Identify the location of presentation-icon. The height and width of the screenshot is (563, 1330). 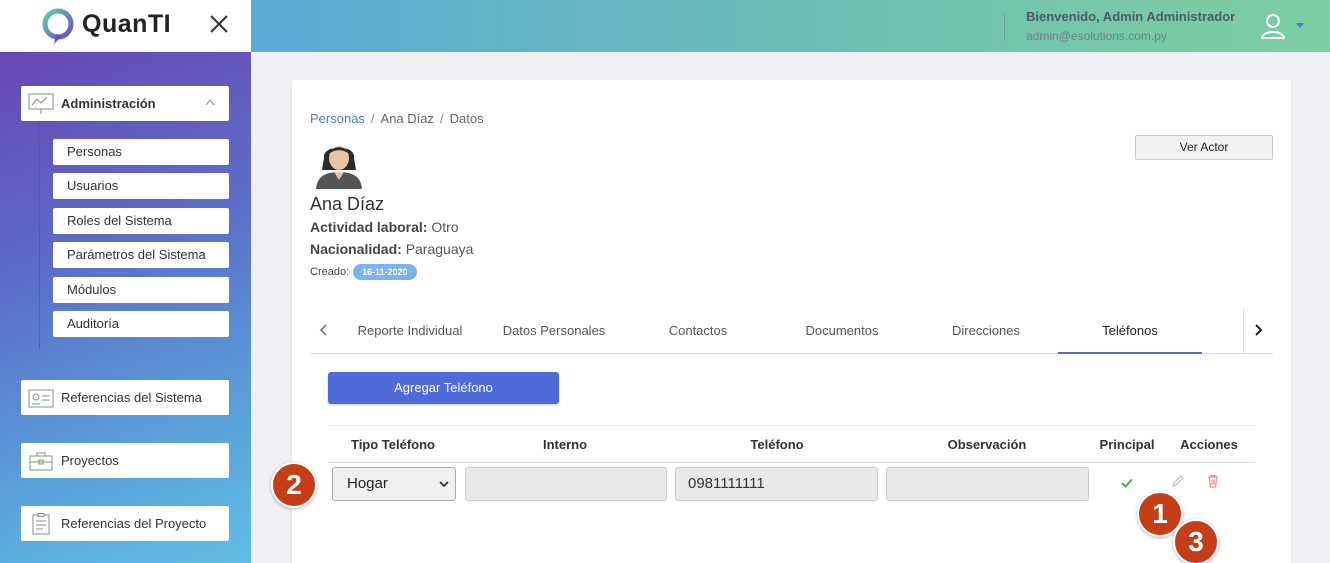
(41, 103).